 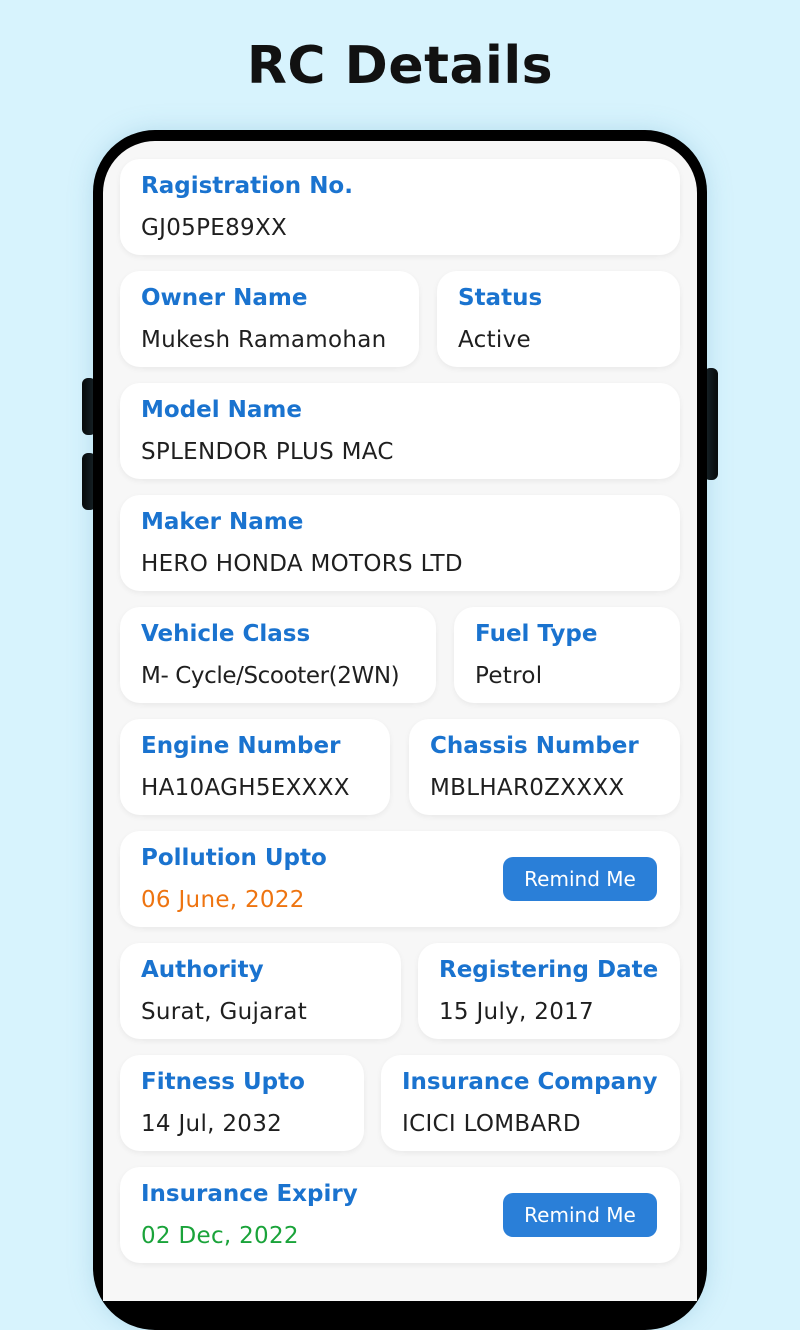 What do you see at coordinates (255, 767) in the screenshot?
I see `engine-card: Engine Number HA10AGH5EXXXX` at bounding box center [255, 767].